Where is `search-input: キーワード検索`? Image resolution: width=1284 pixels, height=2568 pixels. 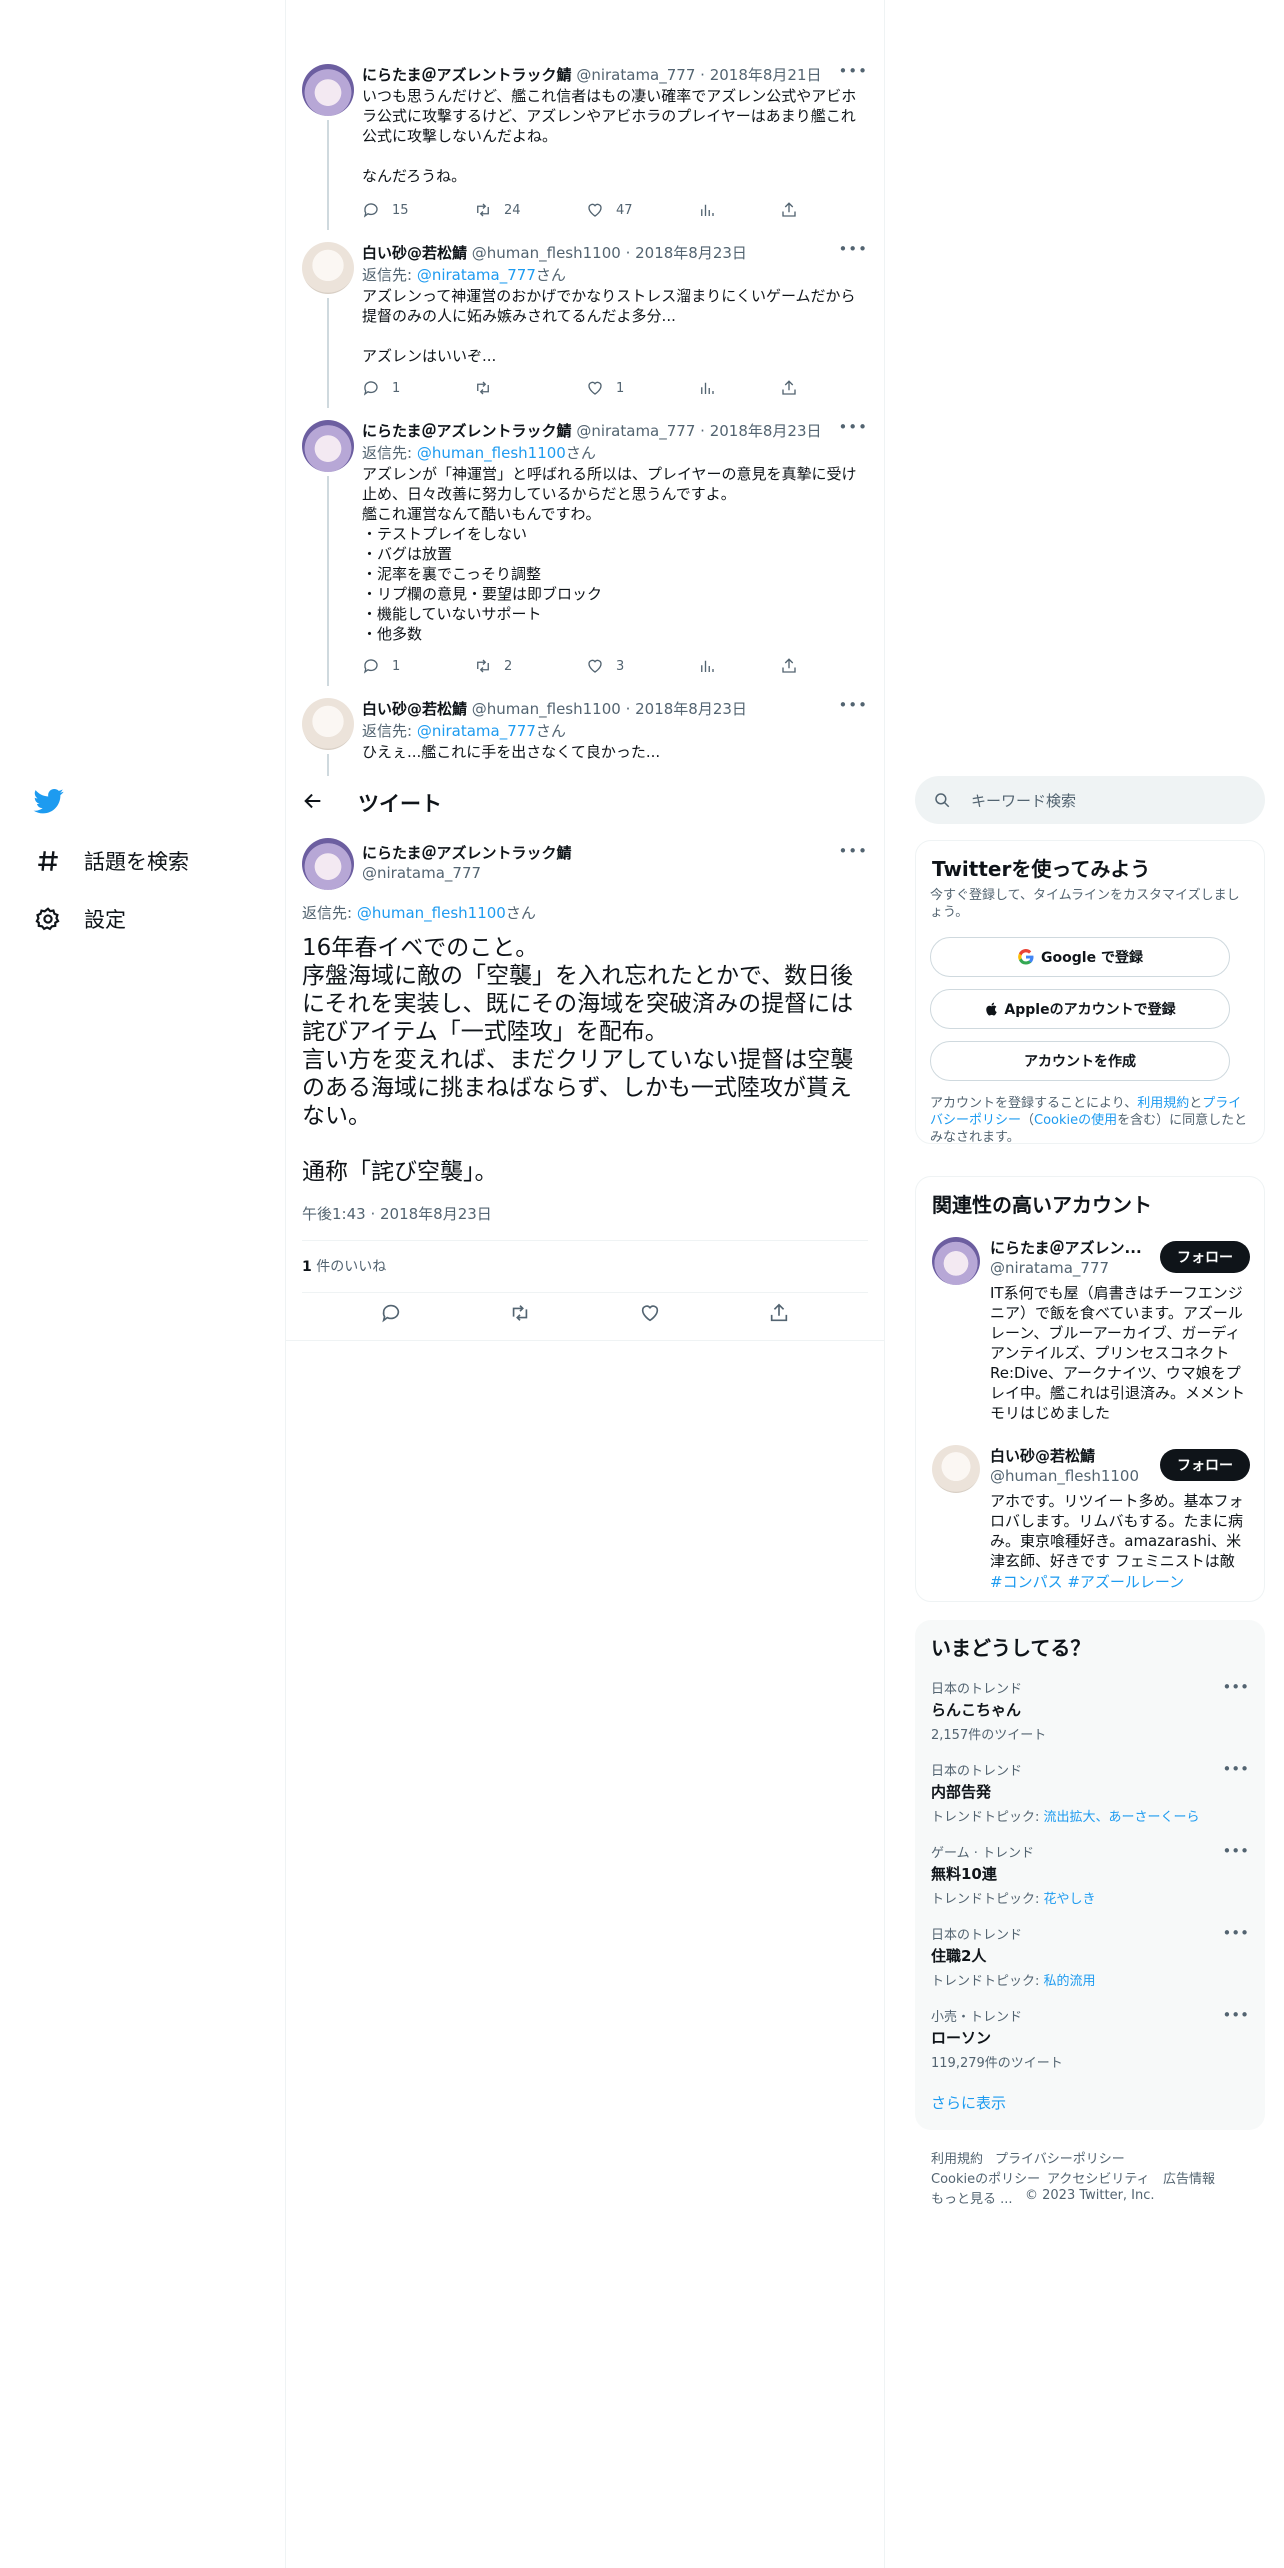
search-input: キーワード検索 is located at coordinates (1023, 800).